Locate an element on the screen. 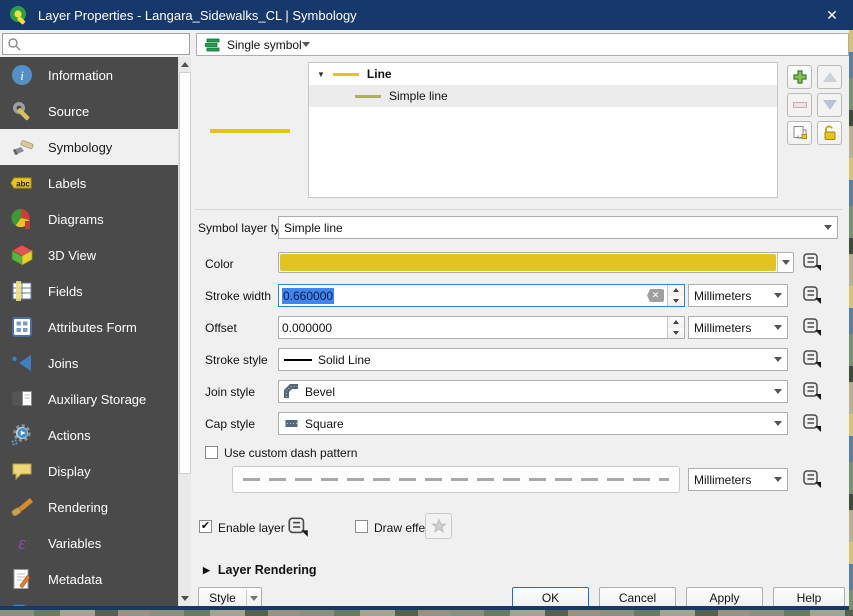 This screenshot has height=616, width=853. square-cap-icon is located at coordinates (291, 423).